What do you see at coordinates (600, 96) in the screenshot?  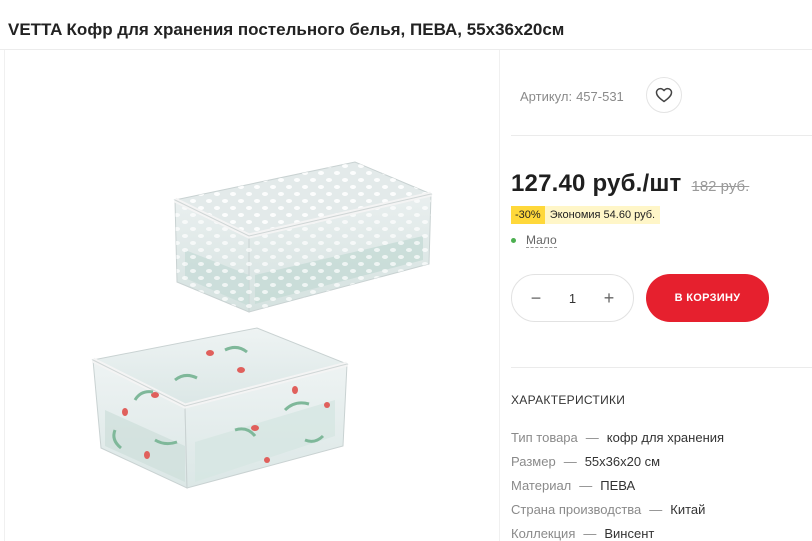 I see `sku-value: 457-531` at bounding box center [600, 96].